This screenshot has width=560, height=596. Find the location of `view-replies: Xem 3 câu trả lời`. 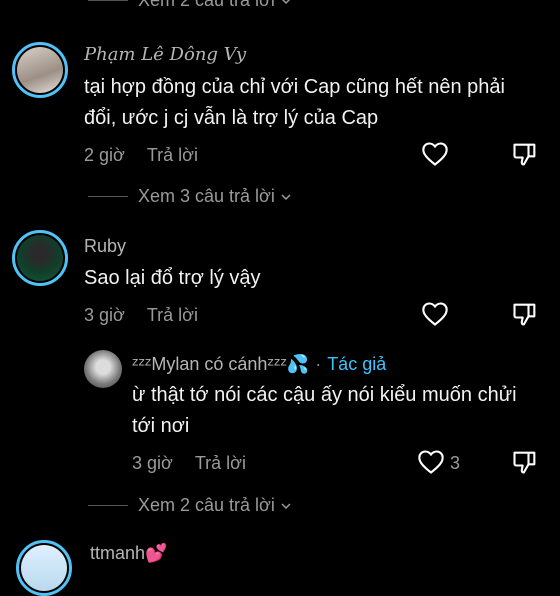

view-replies: Xem 3 câu trả lời is located at coordinates (189, 196).